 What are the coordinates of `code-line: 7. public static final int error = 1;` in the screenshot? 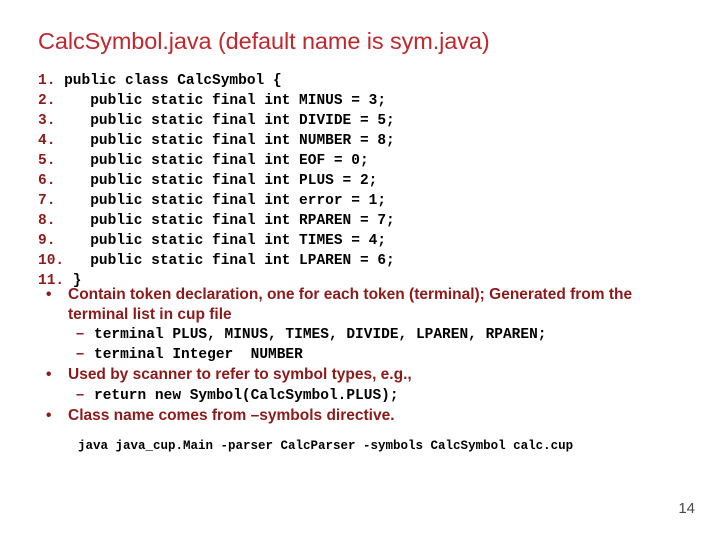 It's located at (363, 201).